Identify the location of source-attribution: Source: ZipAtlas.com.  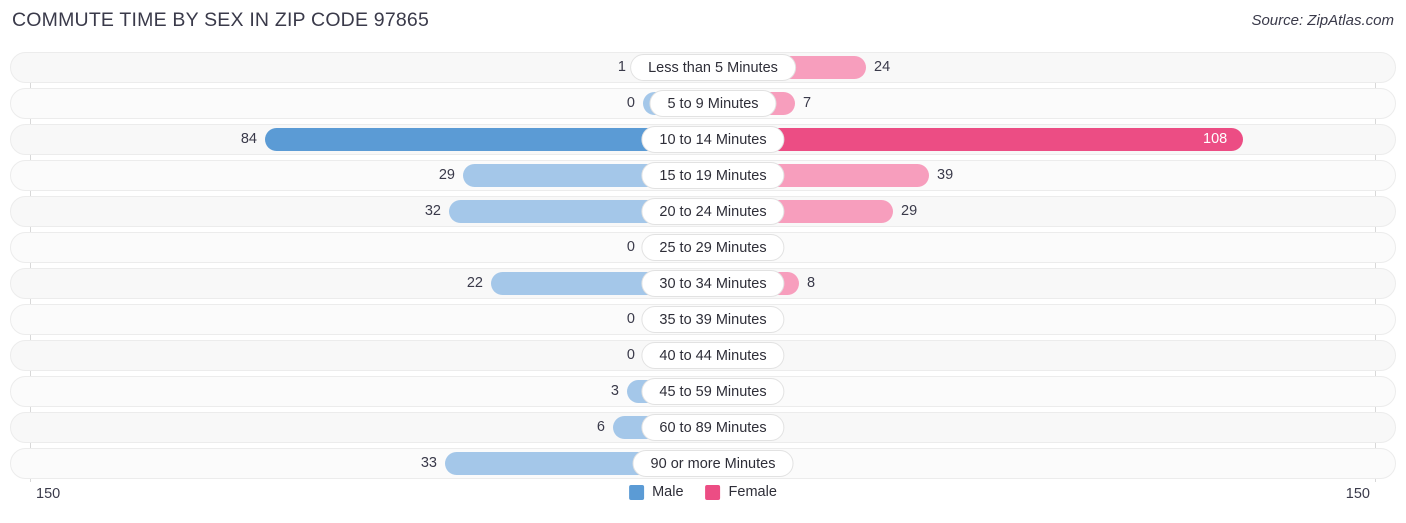
(1322, 20).